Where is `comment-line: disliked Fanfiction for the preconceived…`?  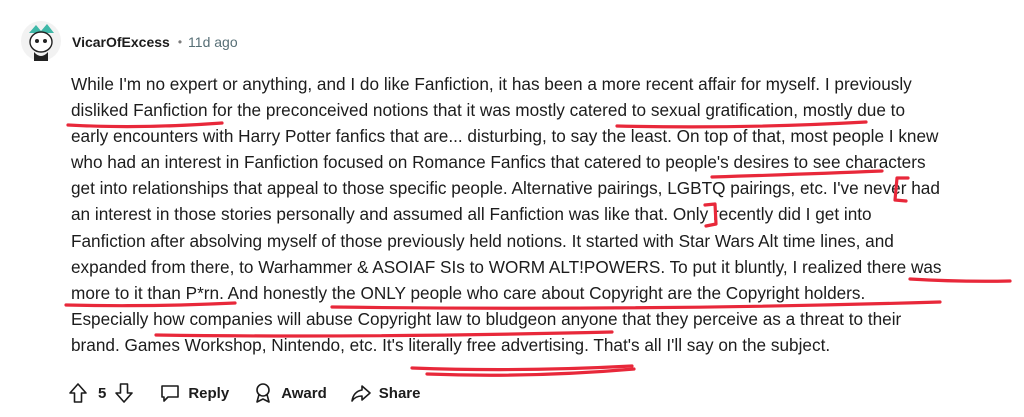 comment-line: disliked Fanfiction for the preconceived… is located at coordinates (488, 110).